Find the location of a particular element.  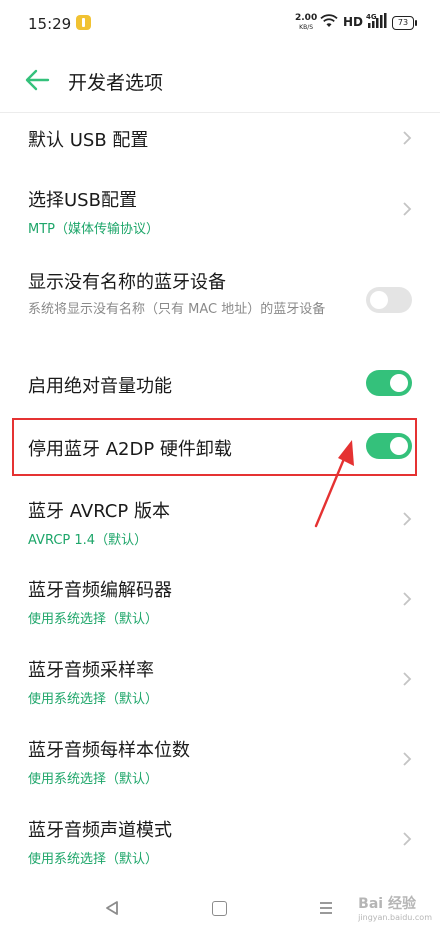

setting-show-unnamed-bluetooth: 显示没有名称的蓝牙设备 系统将显示没有名称（只有 MAC 地址）的蓝牙设备 is located at coordinates (220, 301).